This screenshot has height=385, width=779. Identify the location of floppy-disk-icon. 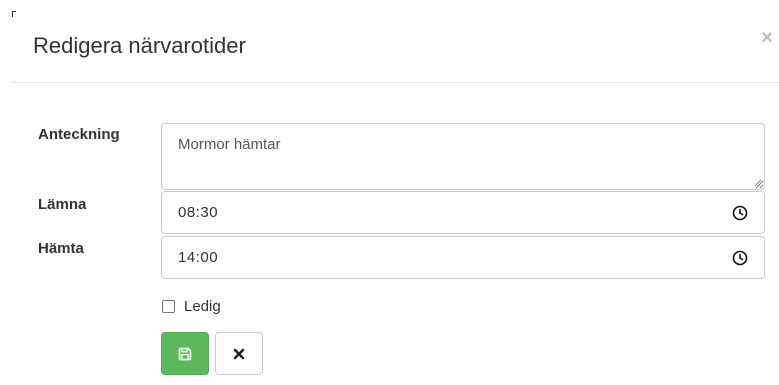
(185, 353).